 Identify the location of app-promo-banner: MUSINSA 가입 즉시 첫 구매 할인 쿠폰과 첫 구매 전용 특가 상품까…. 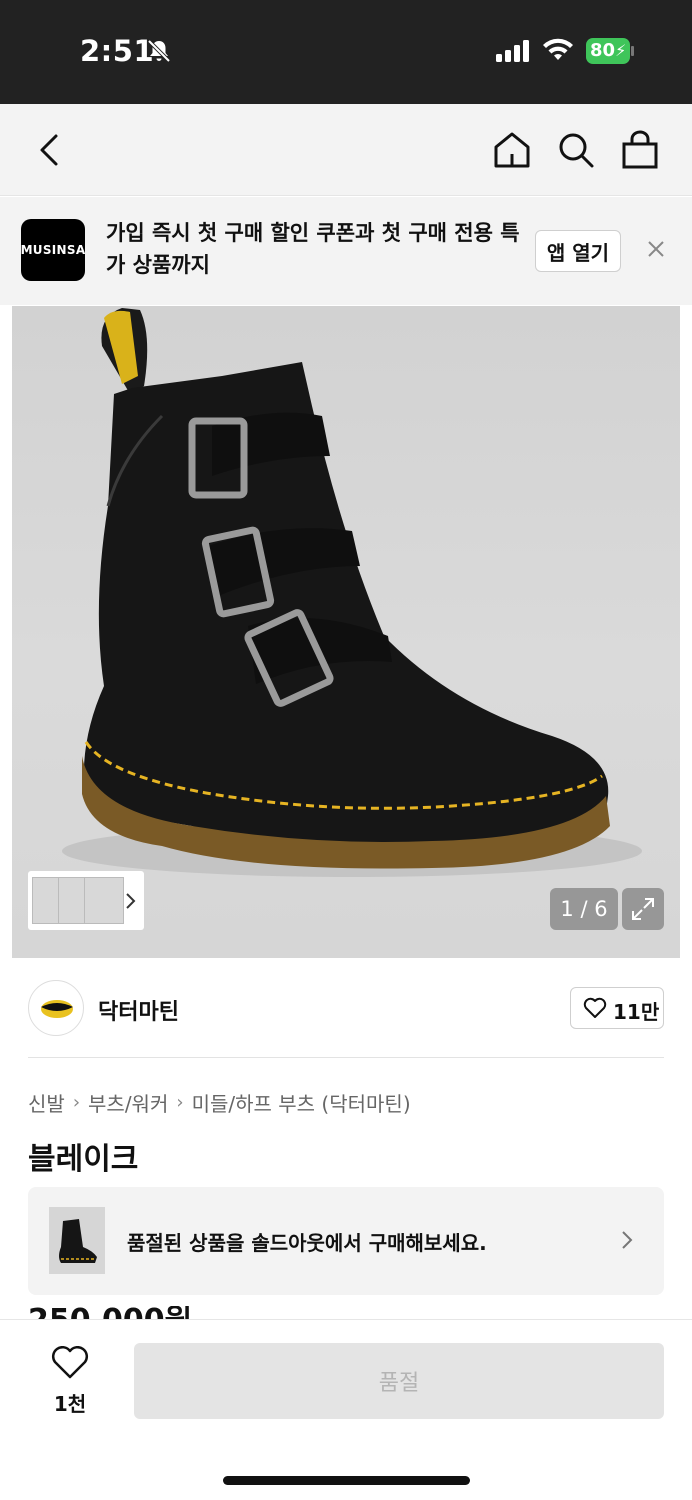
(346, 251).